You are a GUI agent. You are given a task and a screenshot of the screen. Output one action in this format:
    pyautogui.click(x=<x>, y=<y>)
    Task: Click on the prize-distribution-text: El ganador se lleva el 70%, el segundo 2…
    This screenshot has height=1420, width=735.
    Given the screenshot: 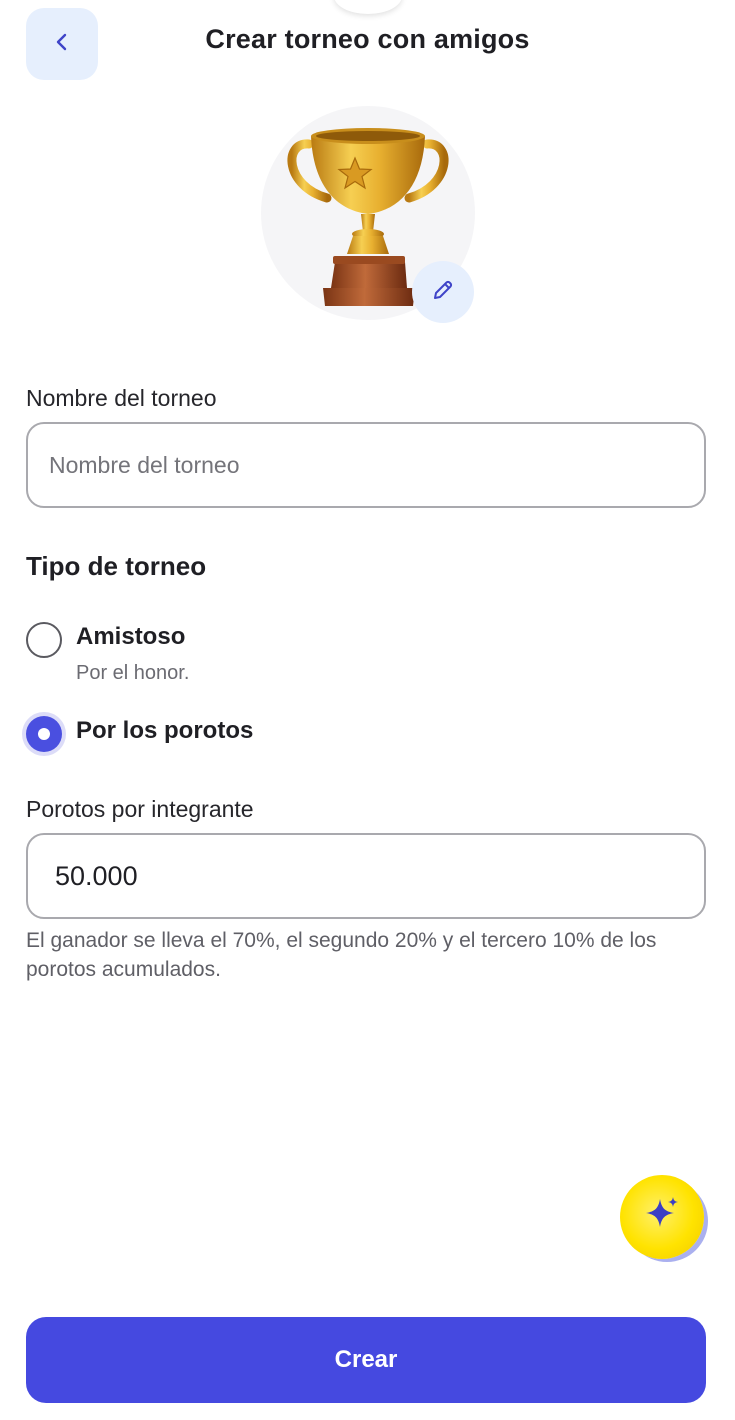 What is the action you would take?
    pyautogui.click(x=341, y=955)
    